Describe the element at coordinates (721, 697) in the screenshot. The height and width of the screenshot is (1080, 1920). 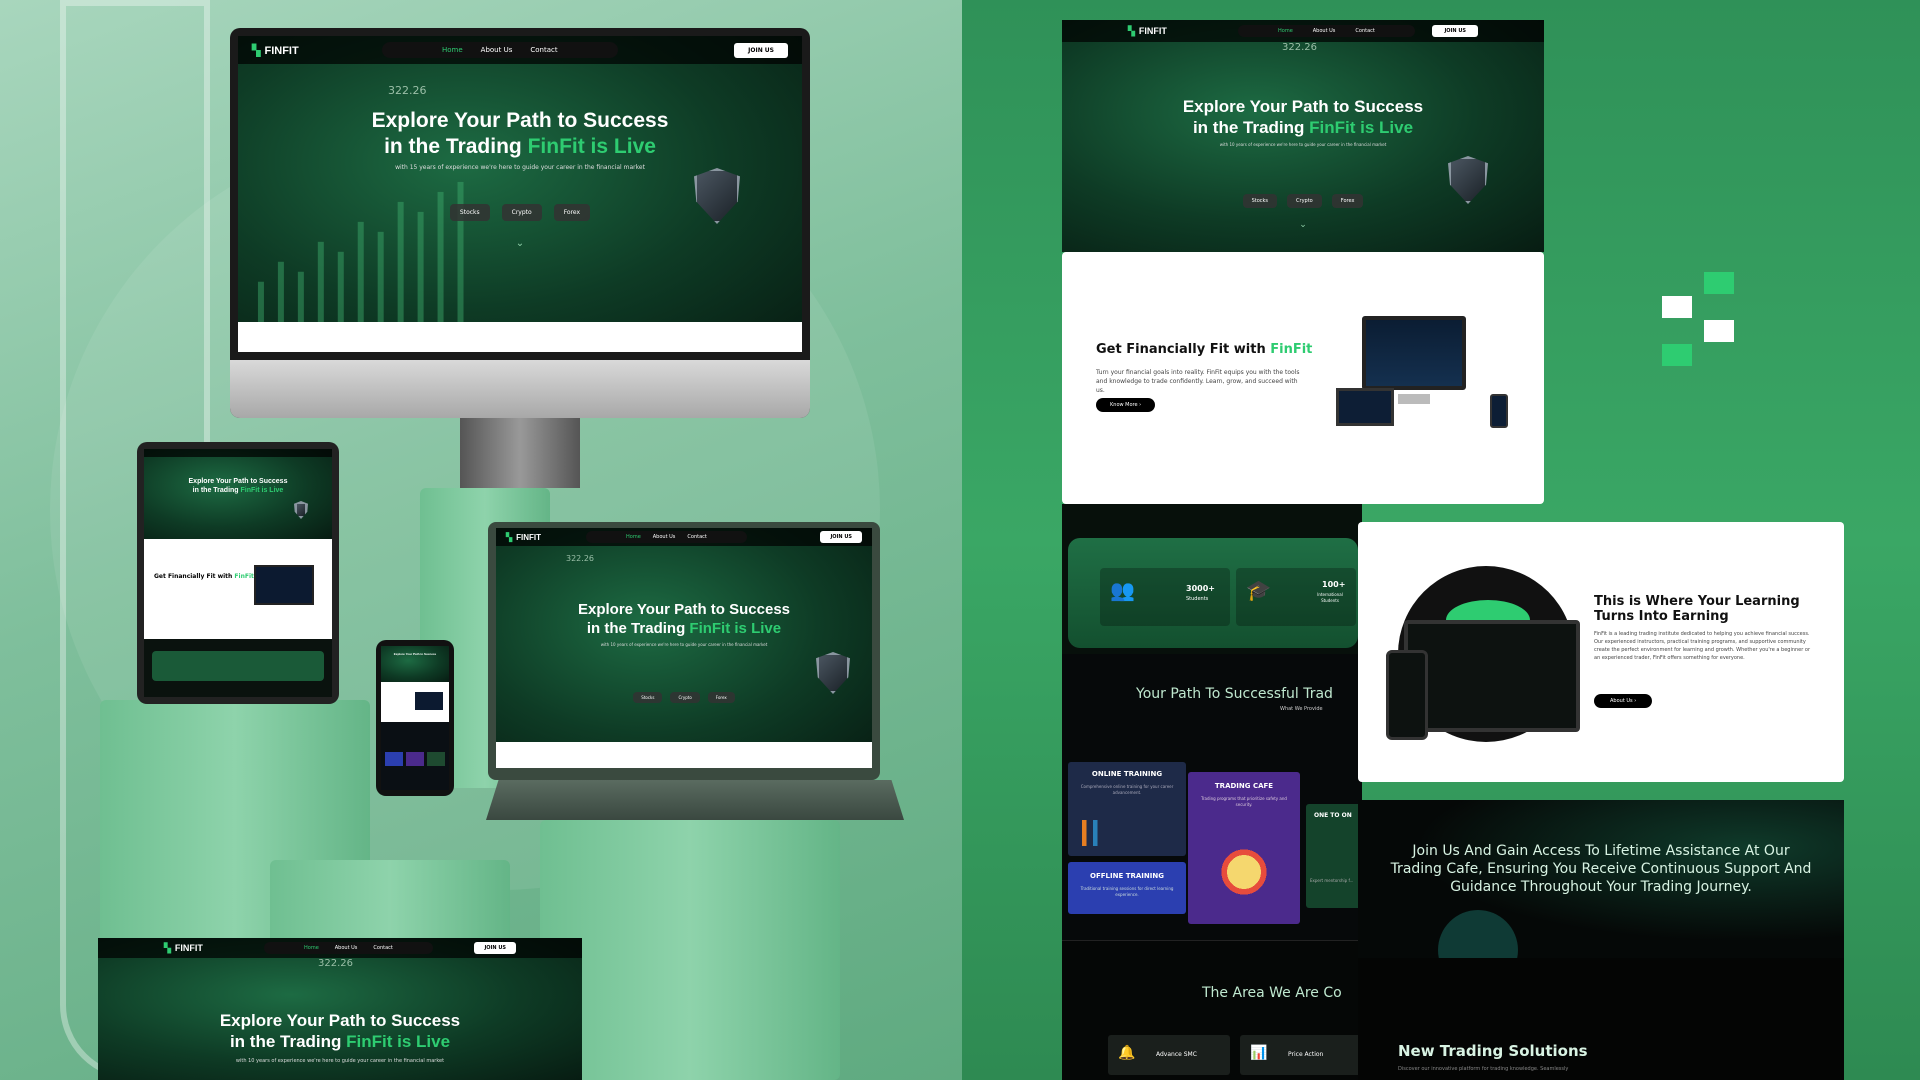
I see `laptop-chip-forex: Forex` at that location.